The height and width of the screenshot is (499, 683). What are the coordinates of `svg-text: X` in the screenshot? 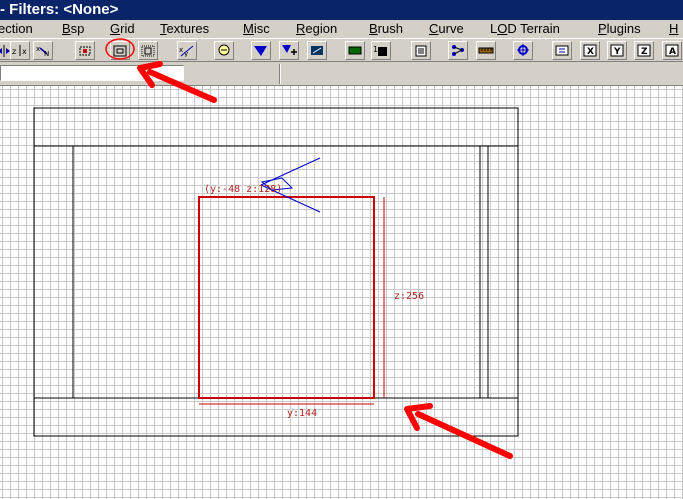 It's located at (590, 52).